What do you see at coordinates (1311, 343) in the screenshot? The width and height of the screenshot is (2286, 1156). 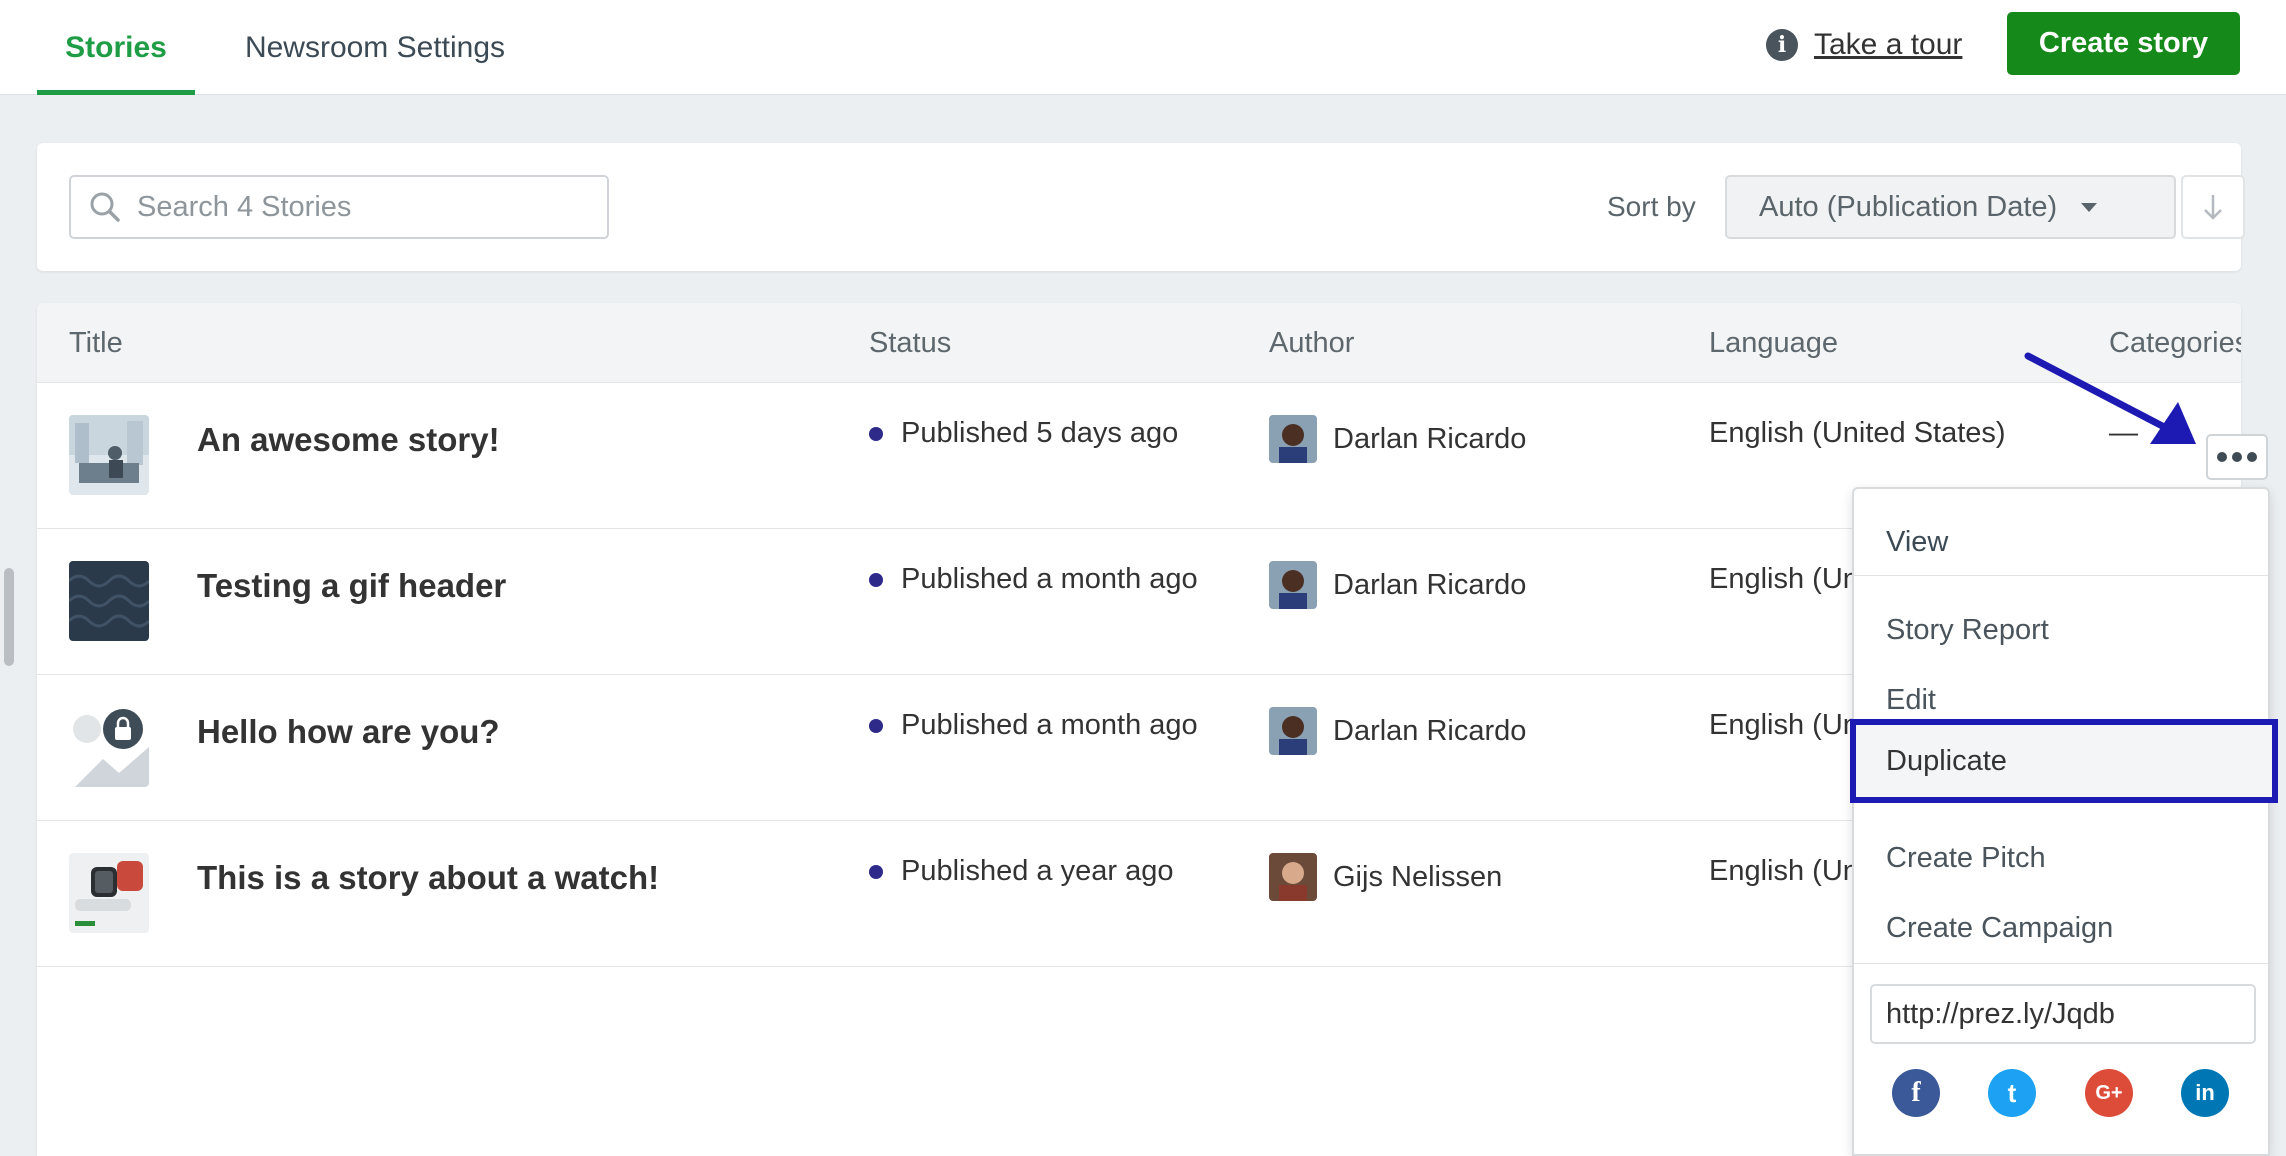 I see `column-author: Author` at bounding box center [1311, 343].